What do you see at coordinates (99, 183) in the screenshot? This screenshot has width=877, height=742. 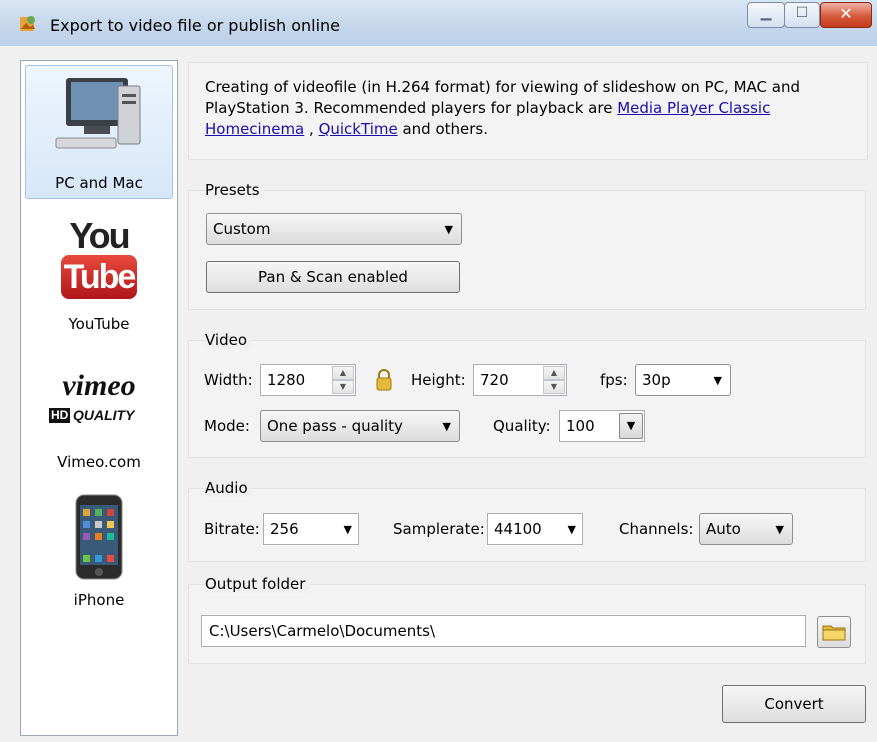 I see `sidebar-item-label: PC and Mac` at bounding box center [99, 183].